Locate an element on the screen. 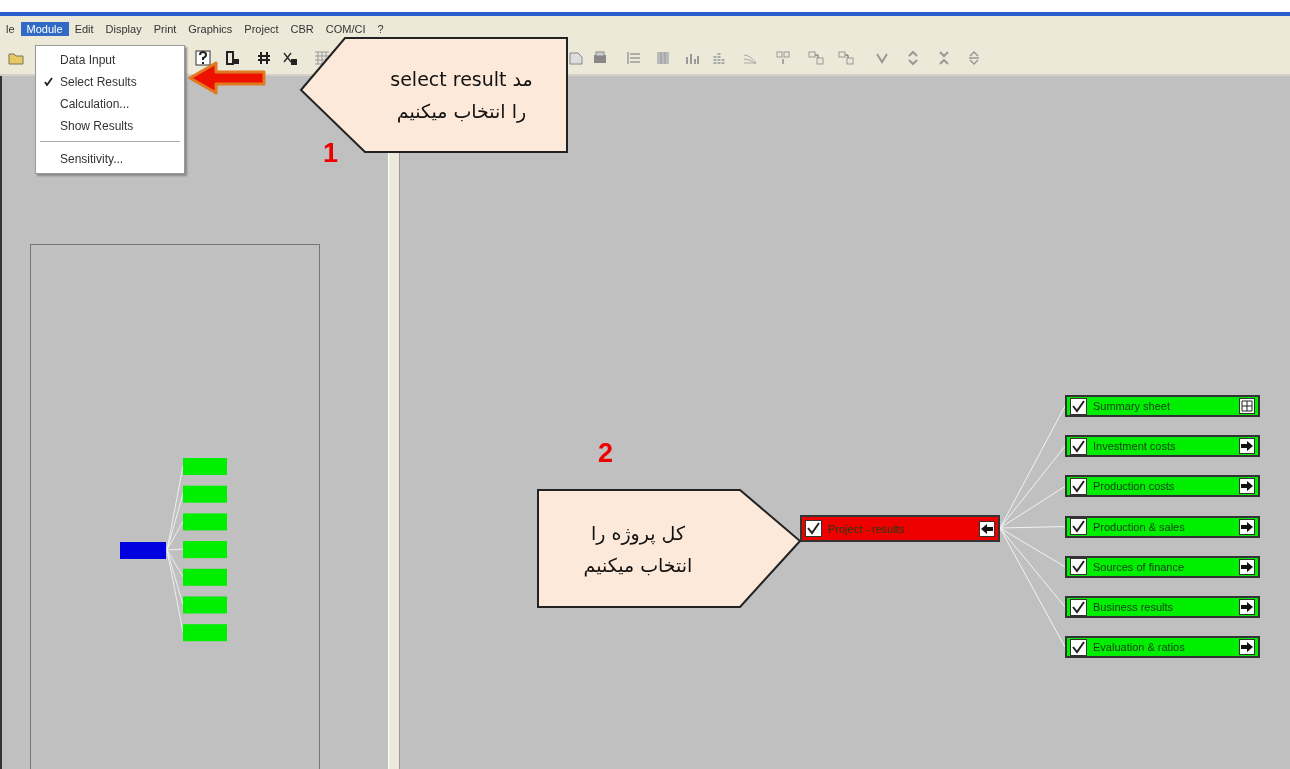  result-node: Investment costs is located at coordinates (1162, 446).